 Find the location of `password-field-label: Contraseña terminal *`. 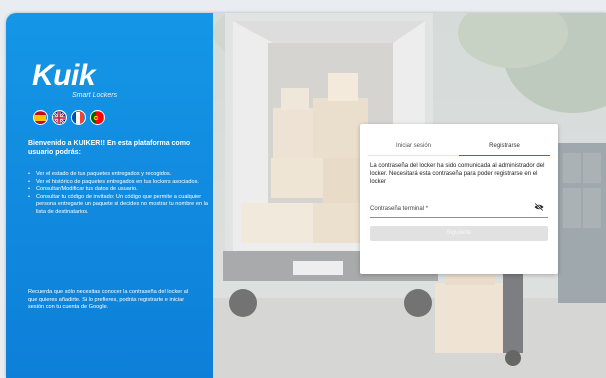

password-field-label: Contraseña terminal * is located at coordinates (399, 209).